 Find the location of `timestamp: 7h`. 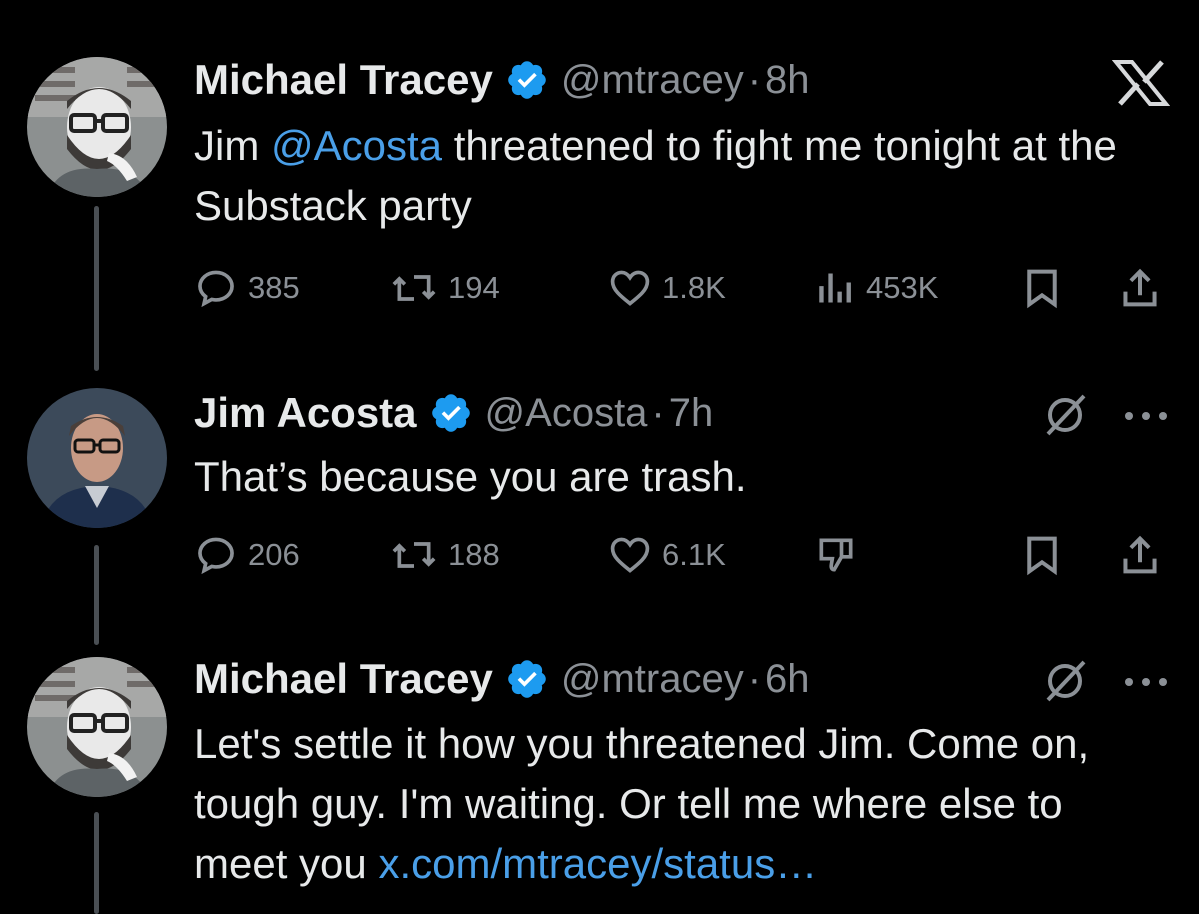

timestamp: 7h is located at coordinates (691, 413).